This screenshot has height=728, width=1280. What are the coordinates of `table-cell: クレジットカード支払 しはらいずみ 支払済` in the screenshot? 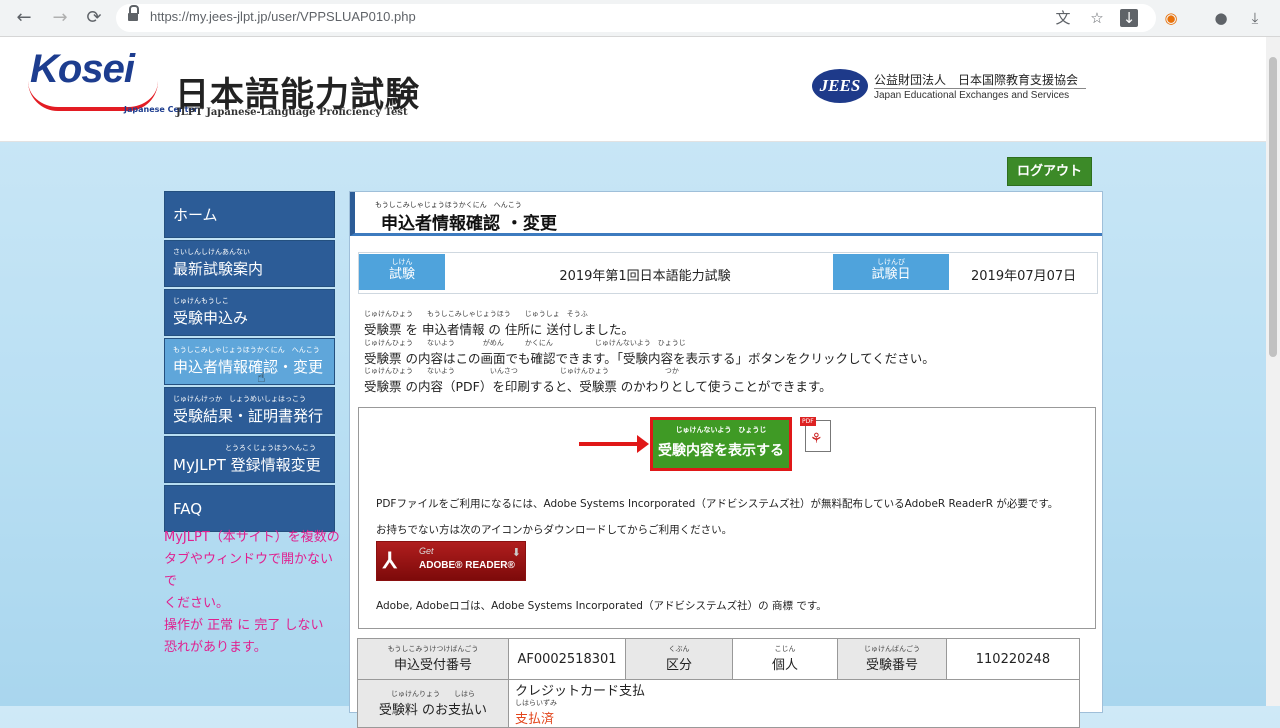 It's located at (794, 703).